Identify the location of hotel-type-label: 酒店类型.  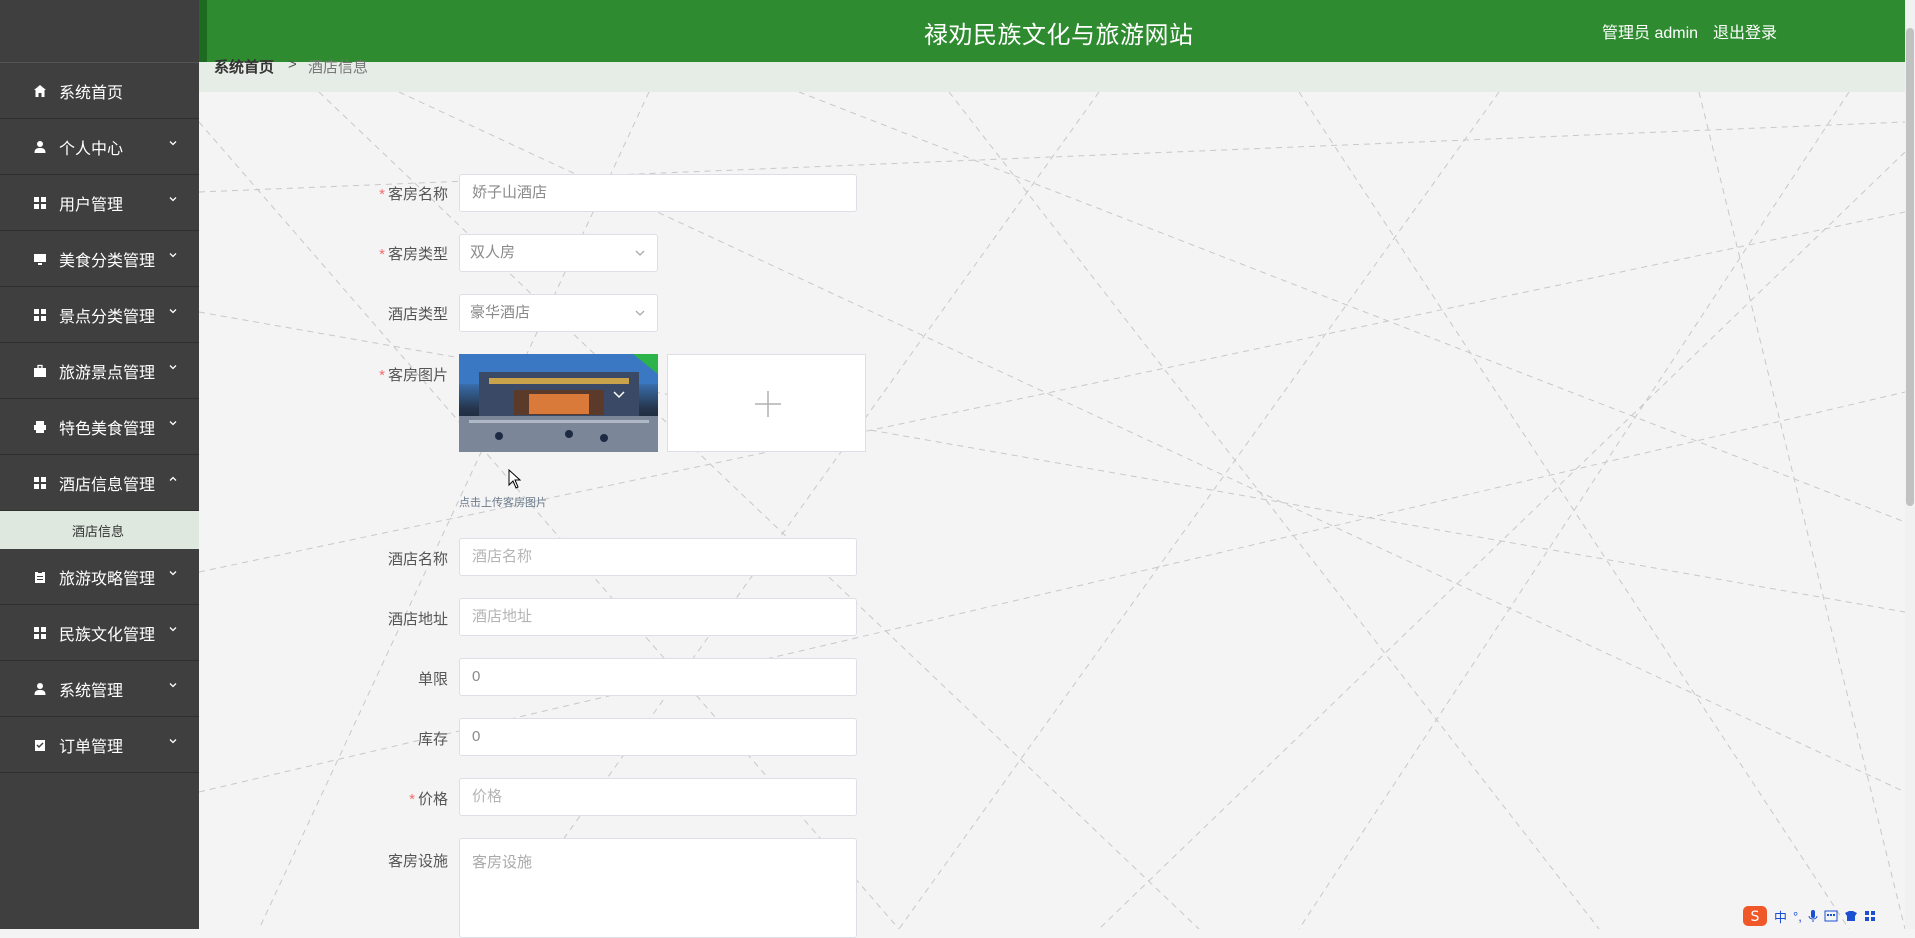
(417, 314).